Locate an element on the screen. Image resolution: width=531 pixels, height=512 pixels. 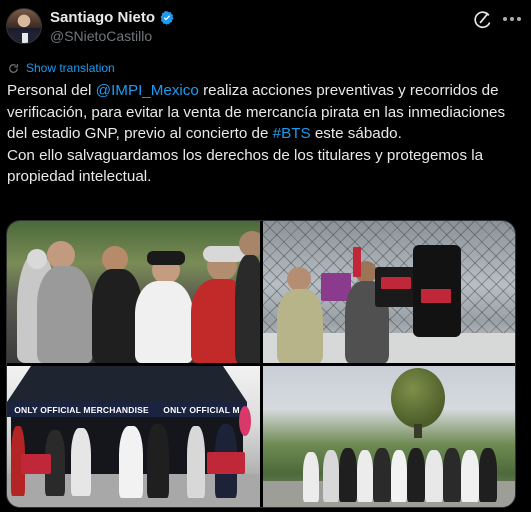
verified-badge-icon is located at coordinates (167, 17).